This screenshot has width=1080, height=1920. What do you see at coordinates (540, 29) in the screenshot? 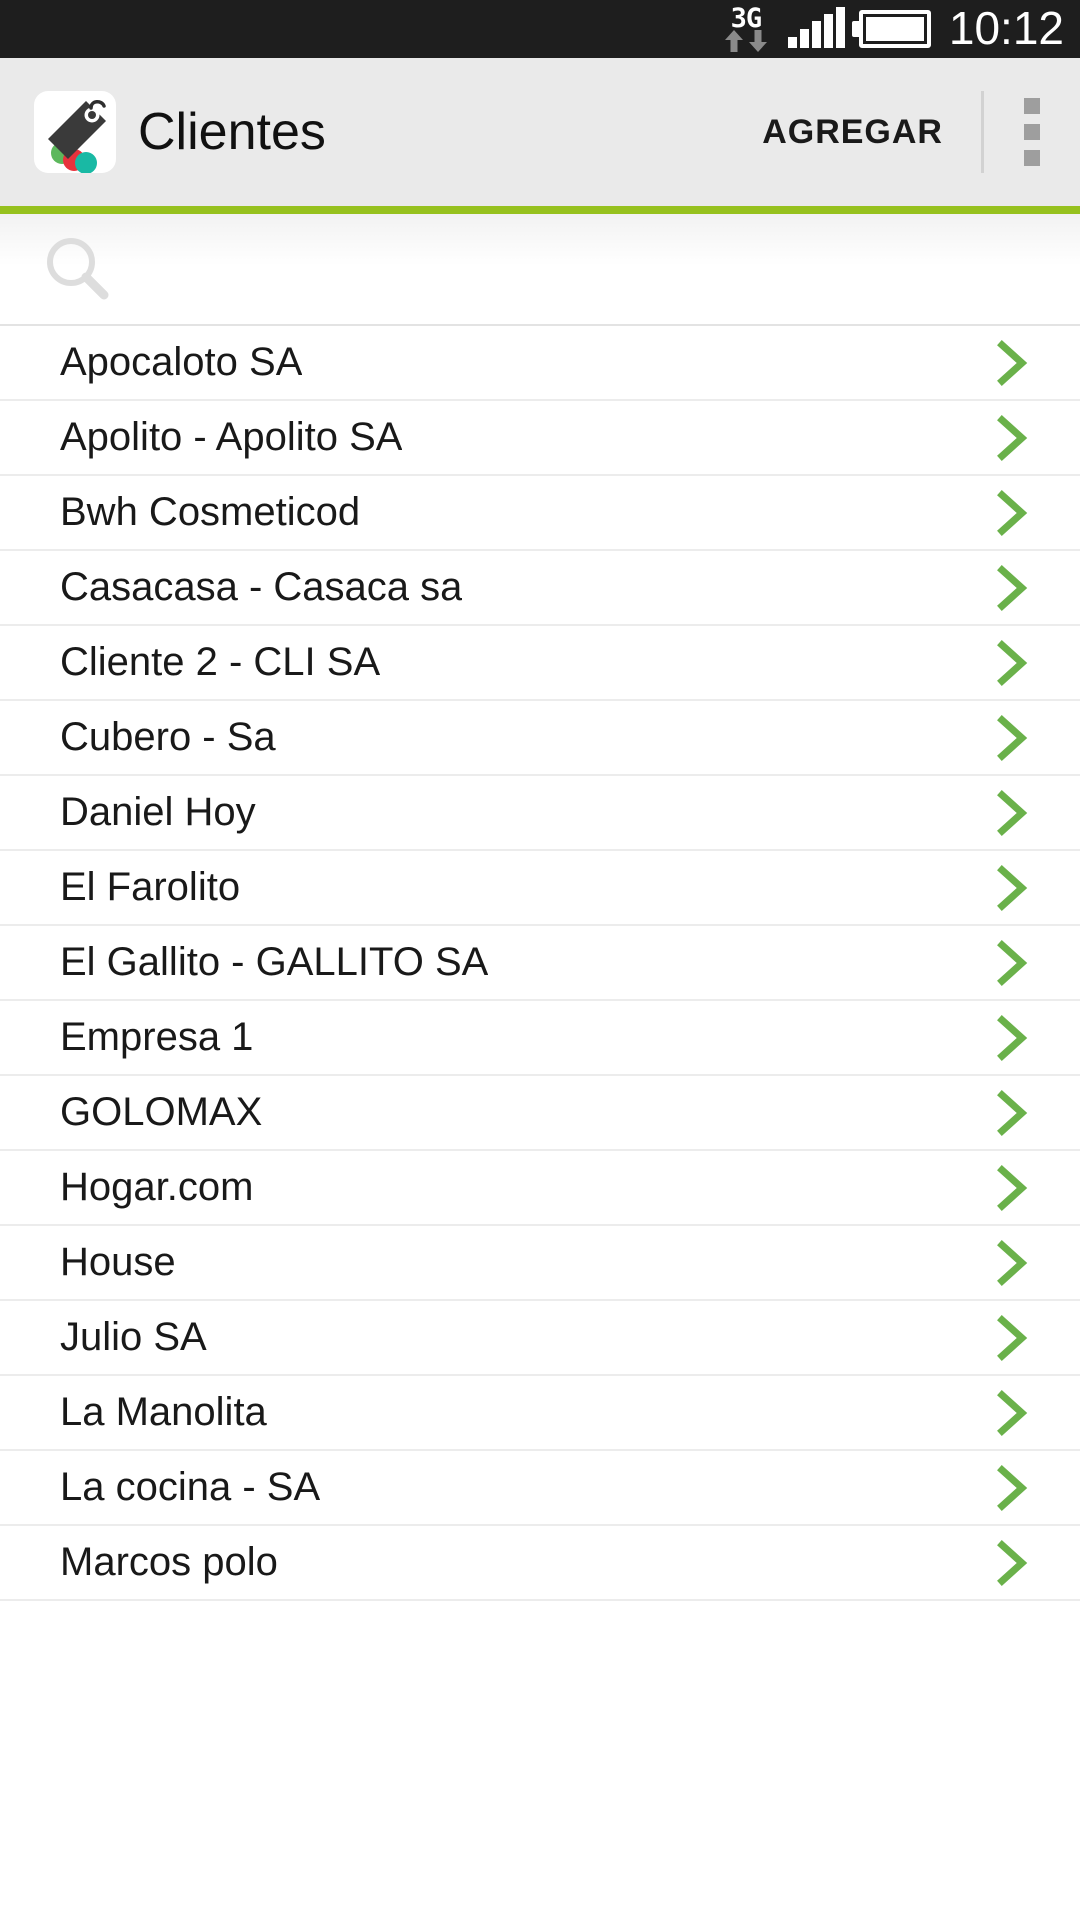
I see `status-bar: 3G 10:12` at bounding box center [540, 29].